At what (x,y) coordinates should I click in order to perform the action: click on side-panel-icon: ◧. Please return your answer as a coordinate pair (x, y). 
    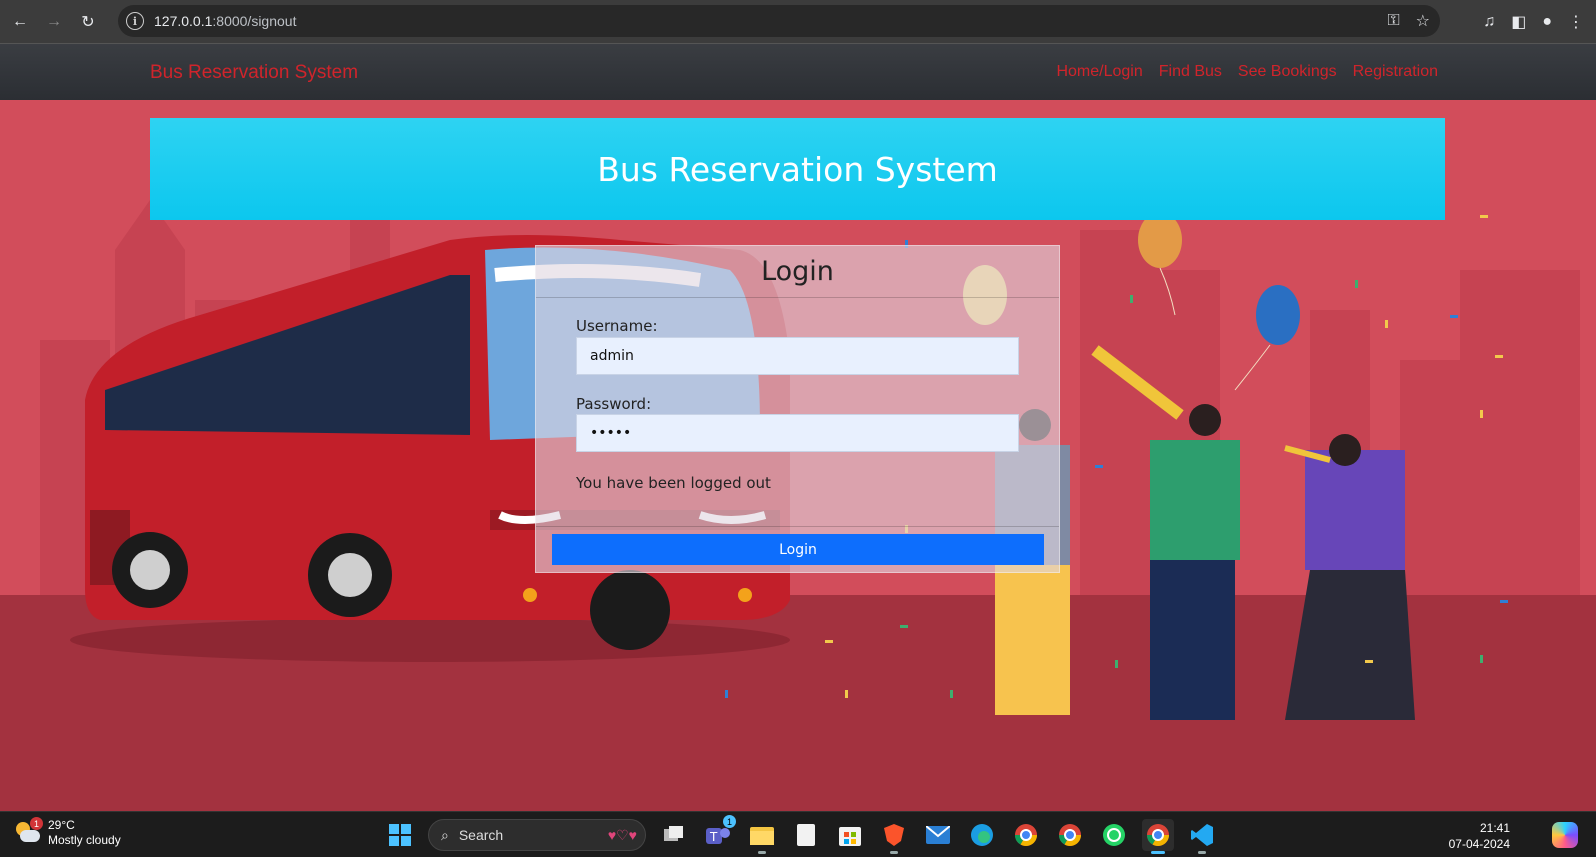
    Looking at the image, I should click on (1518, 22).